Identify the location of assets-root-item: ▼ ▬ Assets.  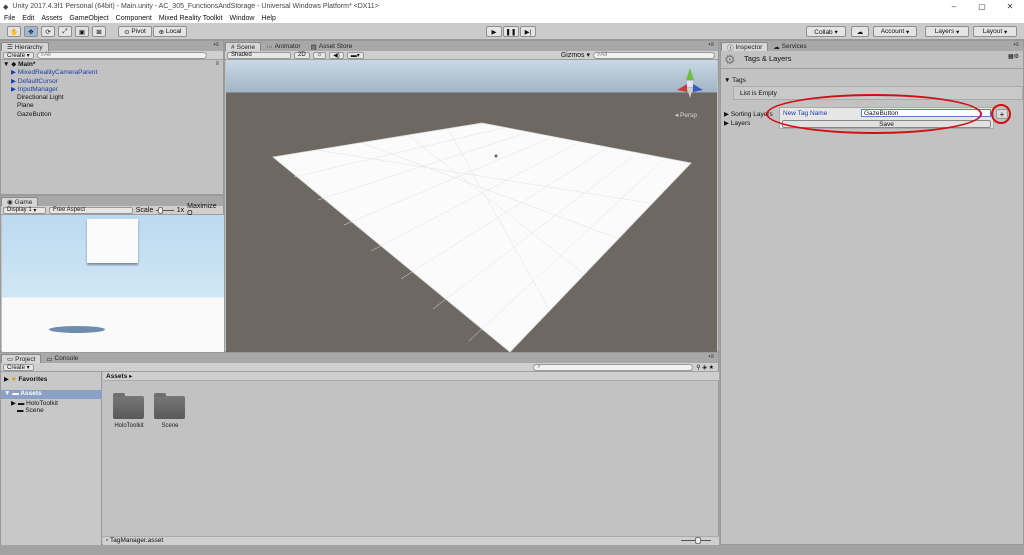
(51, 394).